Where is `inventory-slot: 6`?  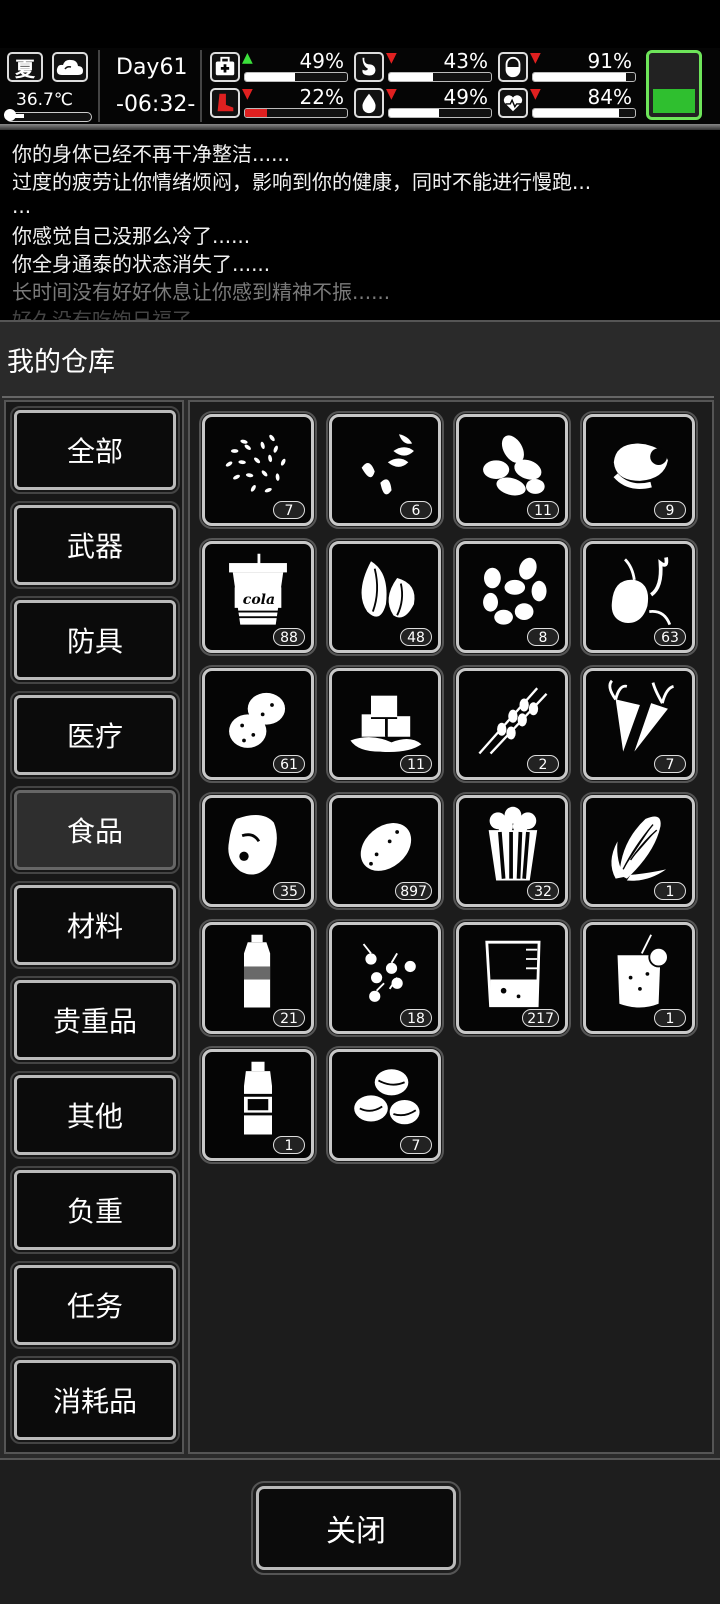
inventory-slot: 6 is located at coordinates (385, 470).